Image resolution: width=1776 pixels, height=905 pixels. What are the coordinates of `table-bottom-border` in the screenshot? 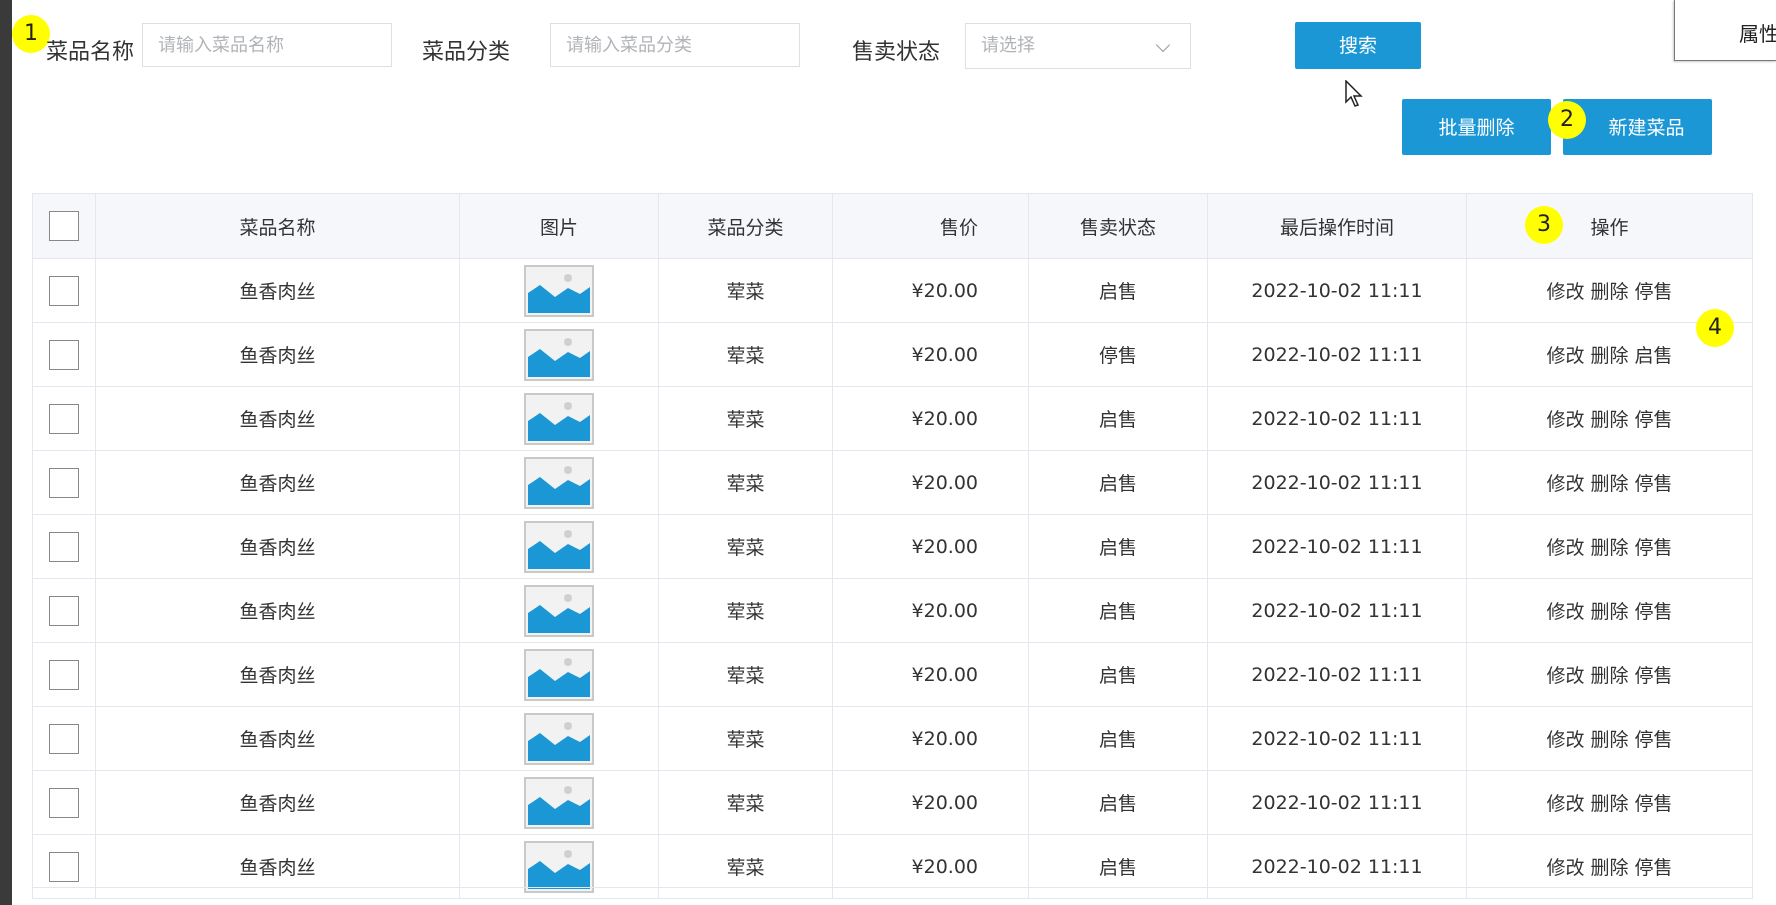 It's located at (892, 887).